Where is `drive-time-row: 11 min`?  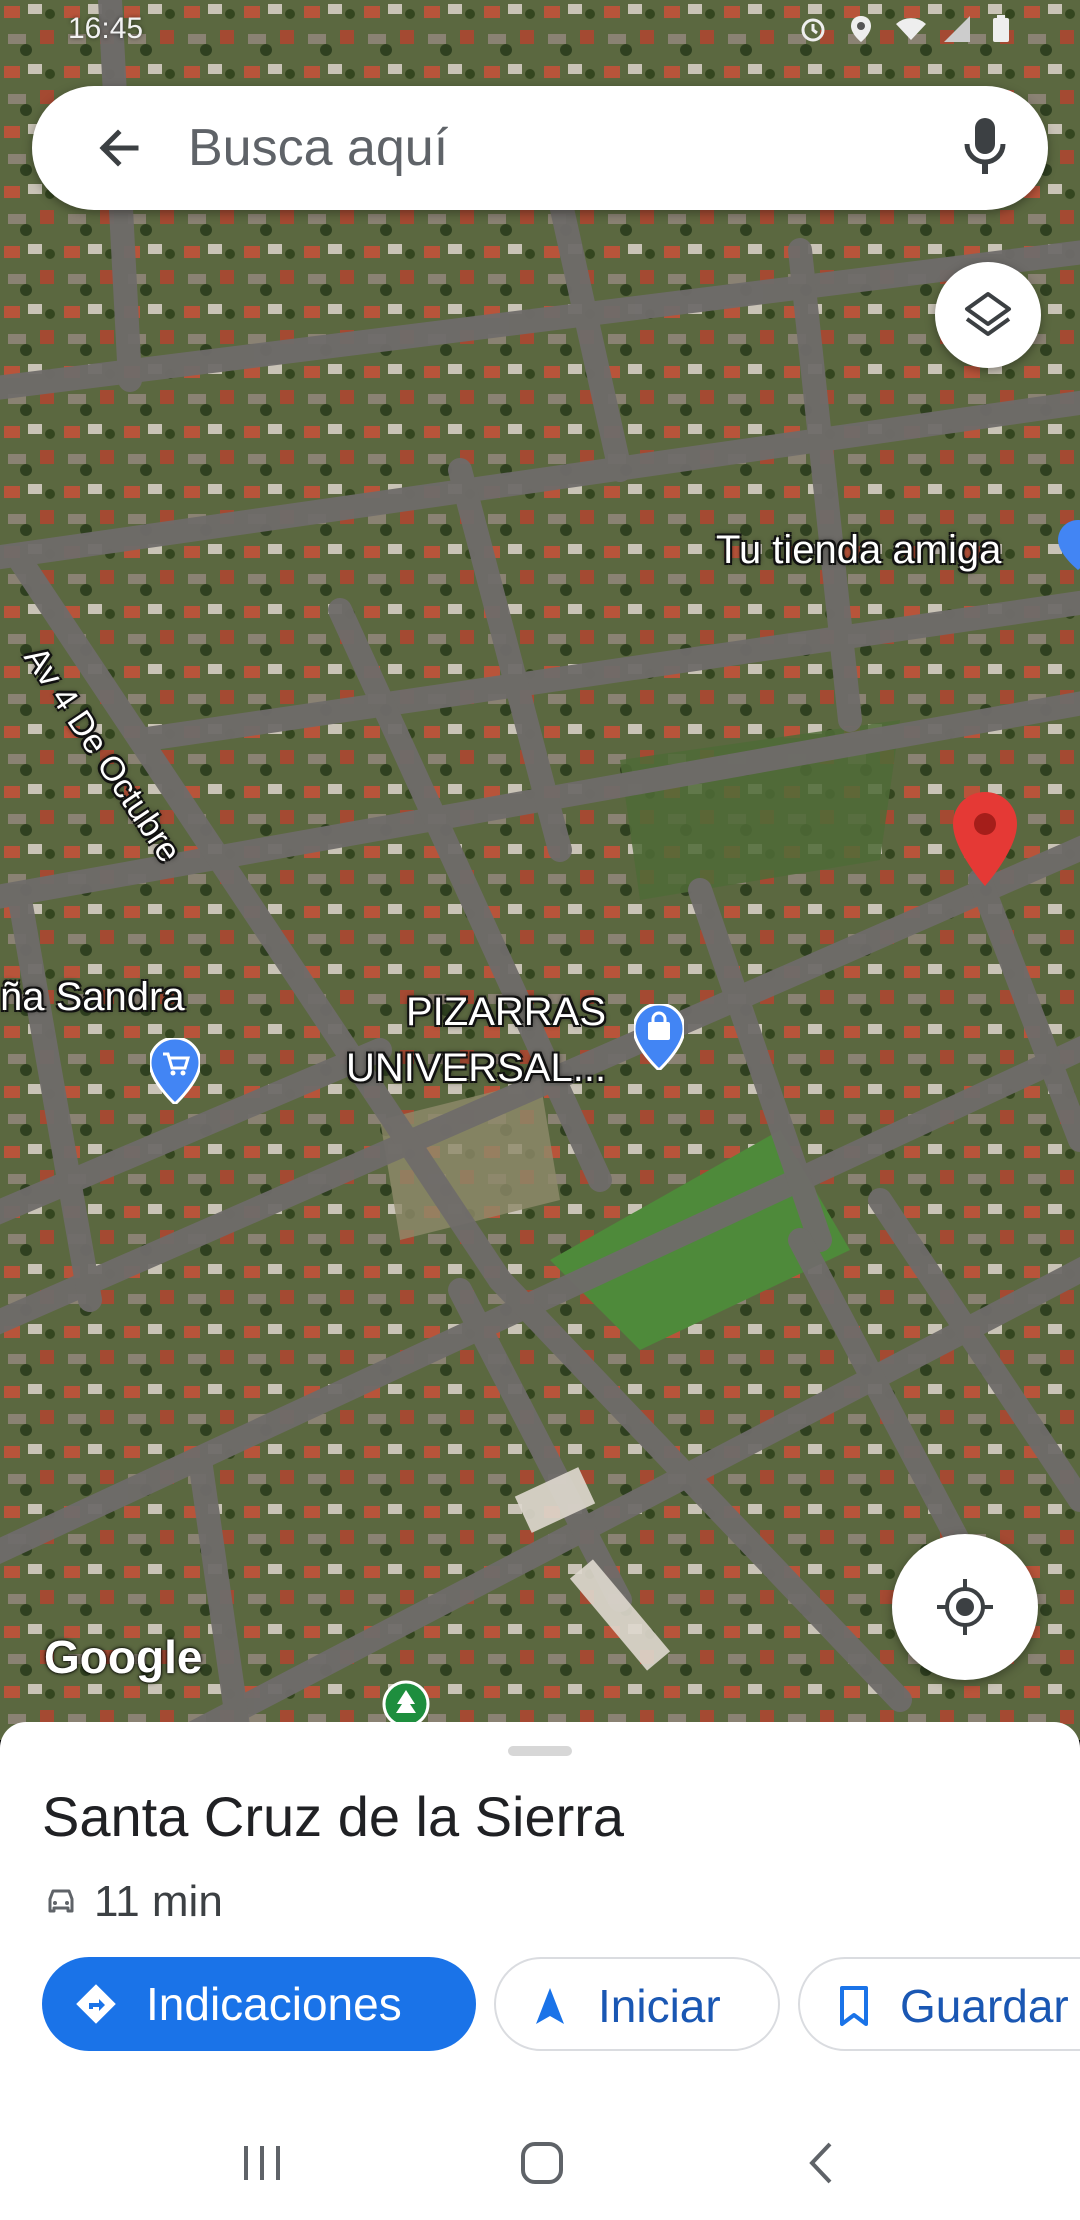 drive-time-row: 11 min is located at coordinates (133, 1902).